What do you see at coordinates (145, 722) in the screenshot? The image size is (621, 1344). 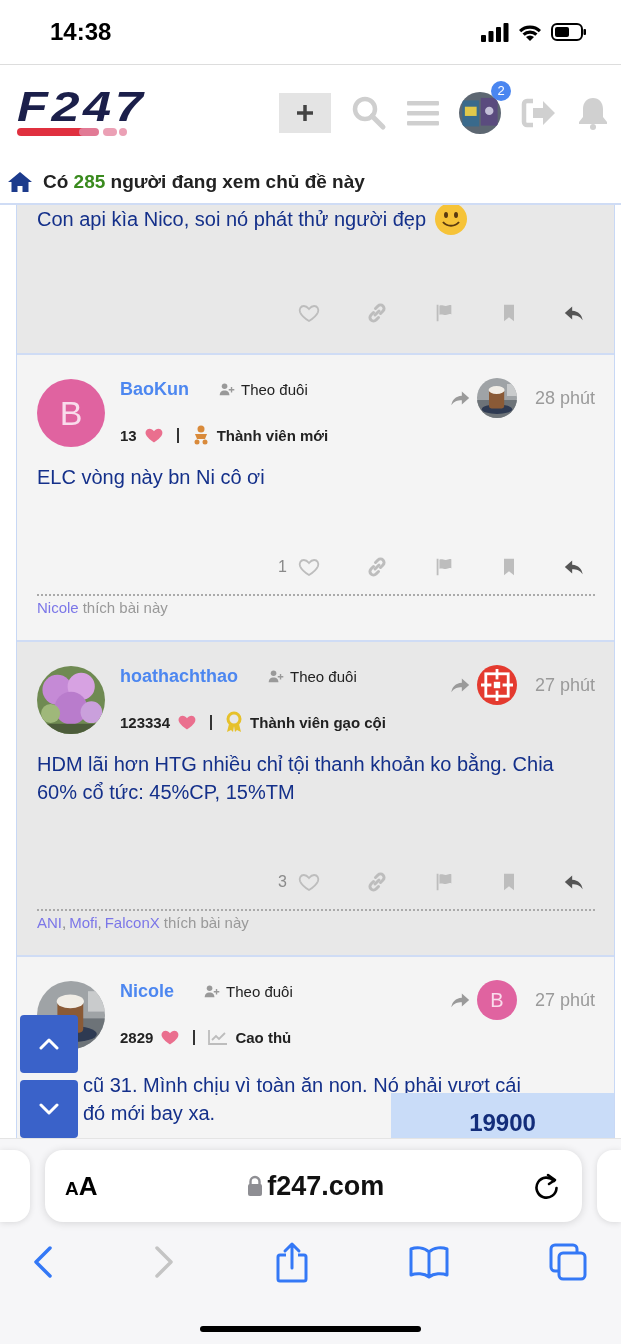 I see `heart-count: 123334` at bounding box center [145, 722].